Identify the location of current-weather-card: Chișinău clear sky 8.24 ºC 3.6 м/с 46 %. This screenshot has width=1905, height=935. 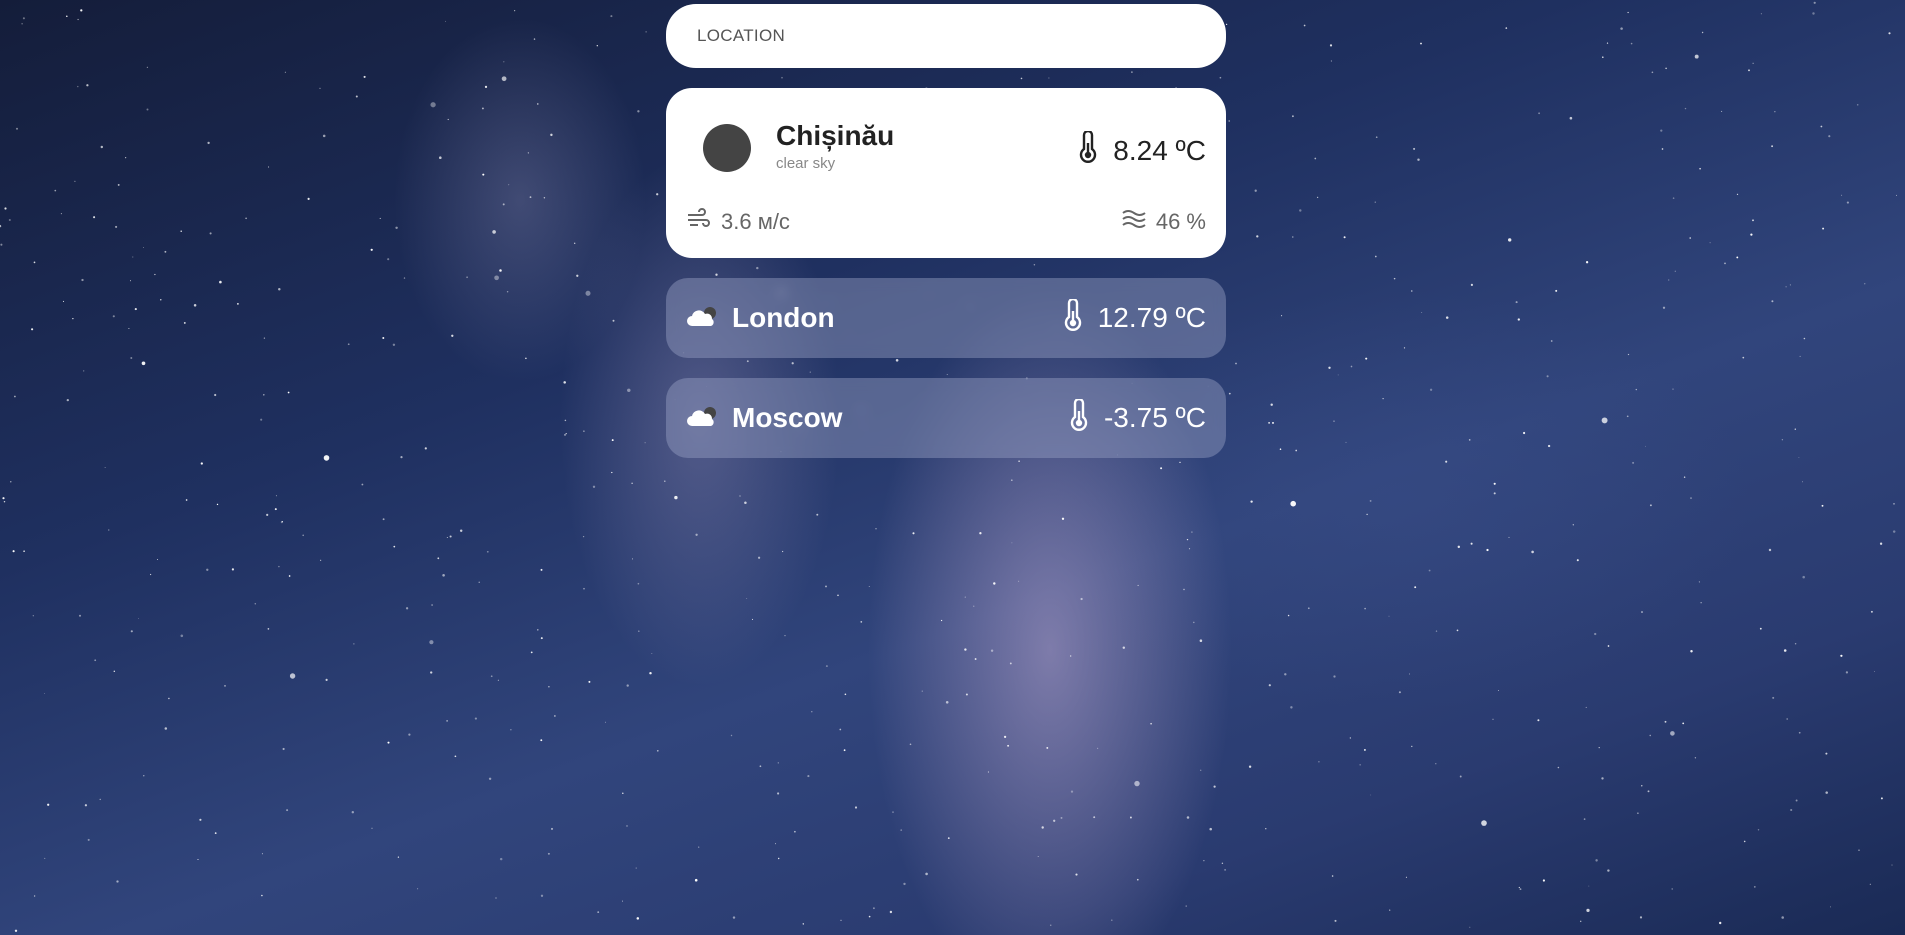
(946, 173).